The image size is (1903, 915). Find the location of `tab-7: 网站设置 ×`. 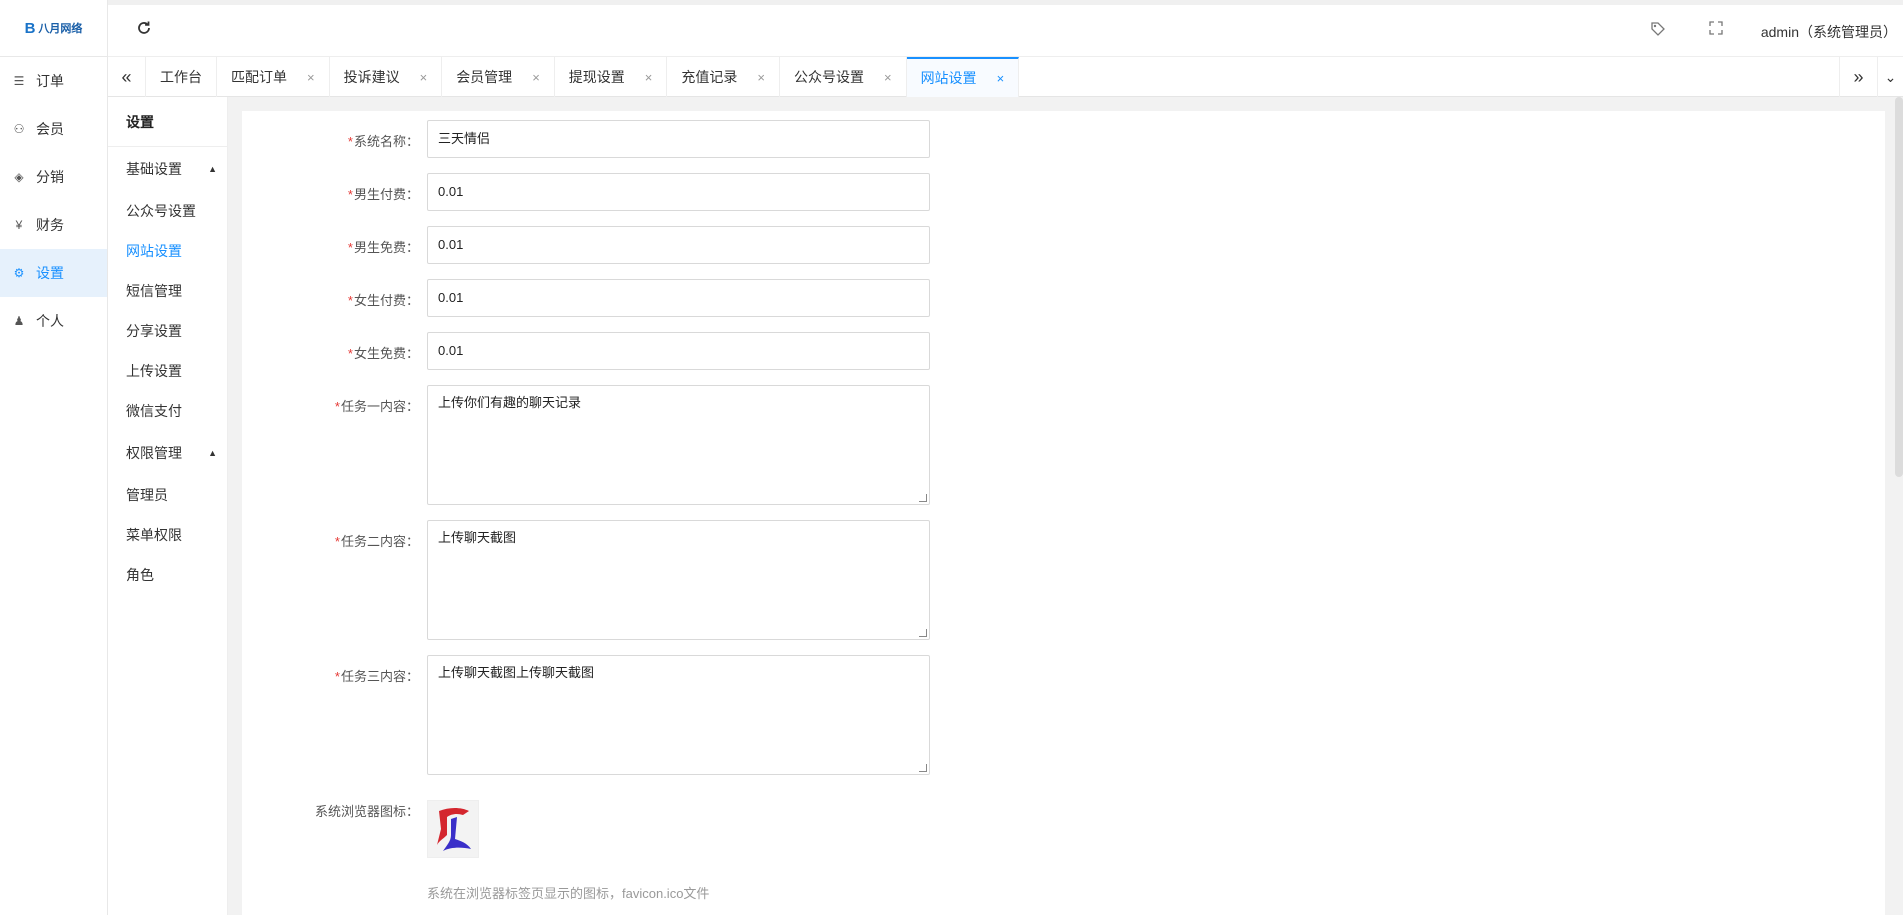

tab-7: 网站设置 × is located at coordinates (963, 77).